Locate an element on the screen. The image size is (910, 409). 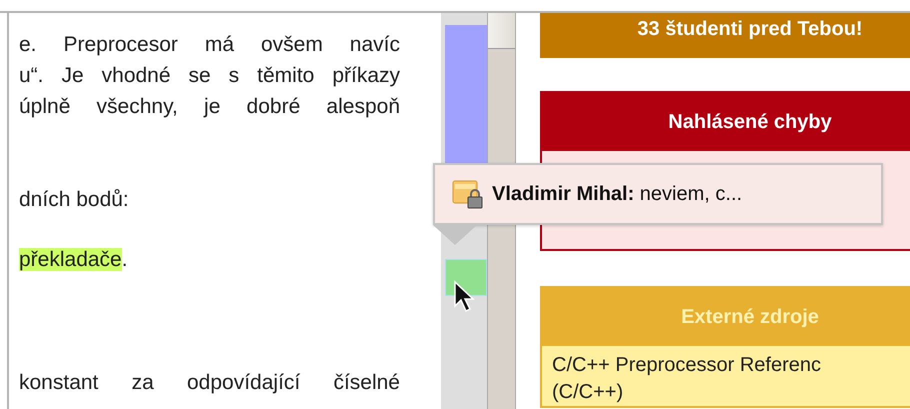
scrollbar-thumb is located at coordinates (501, 31).